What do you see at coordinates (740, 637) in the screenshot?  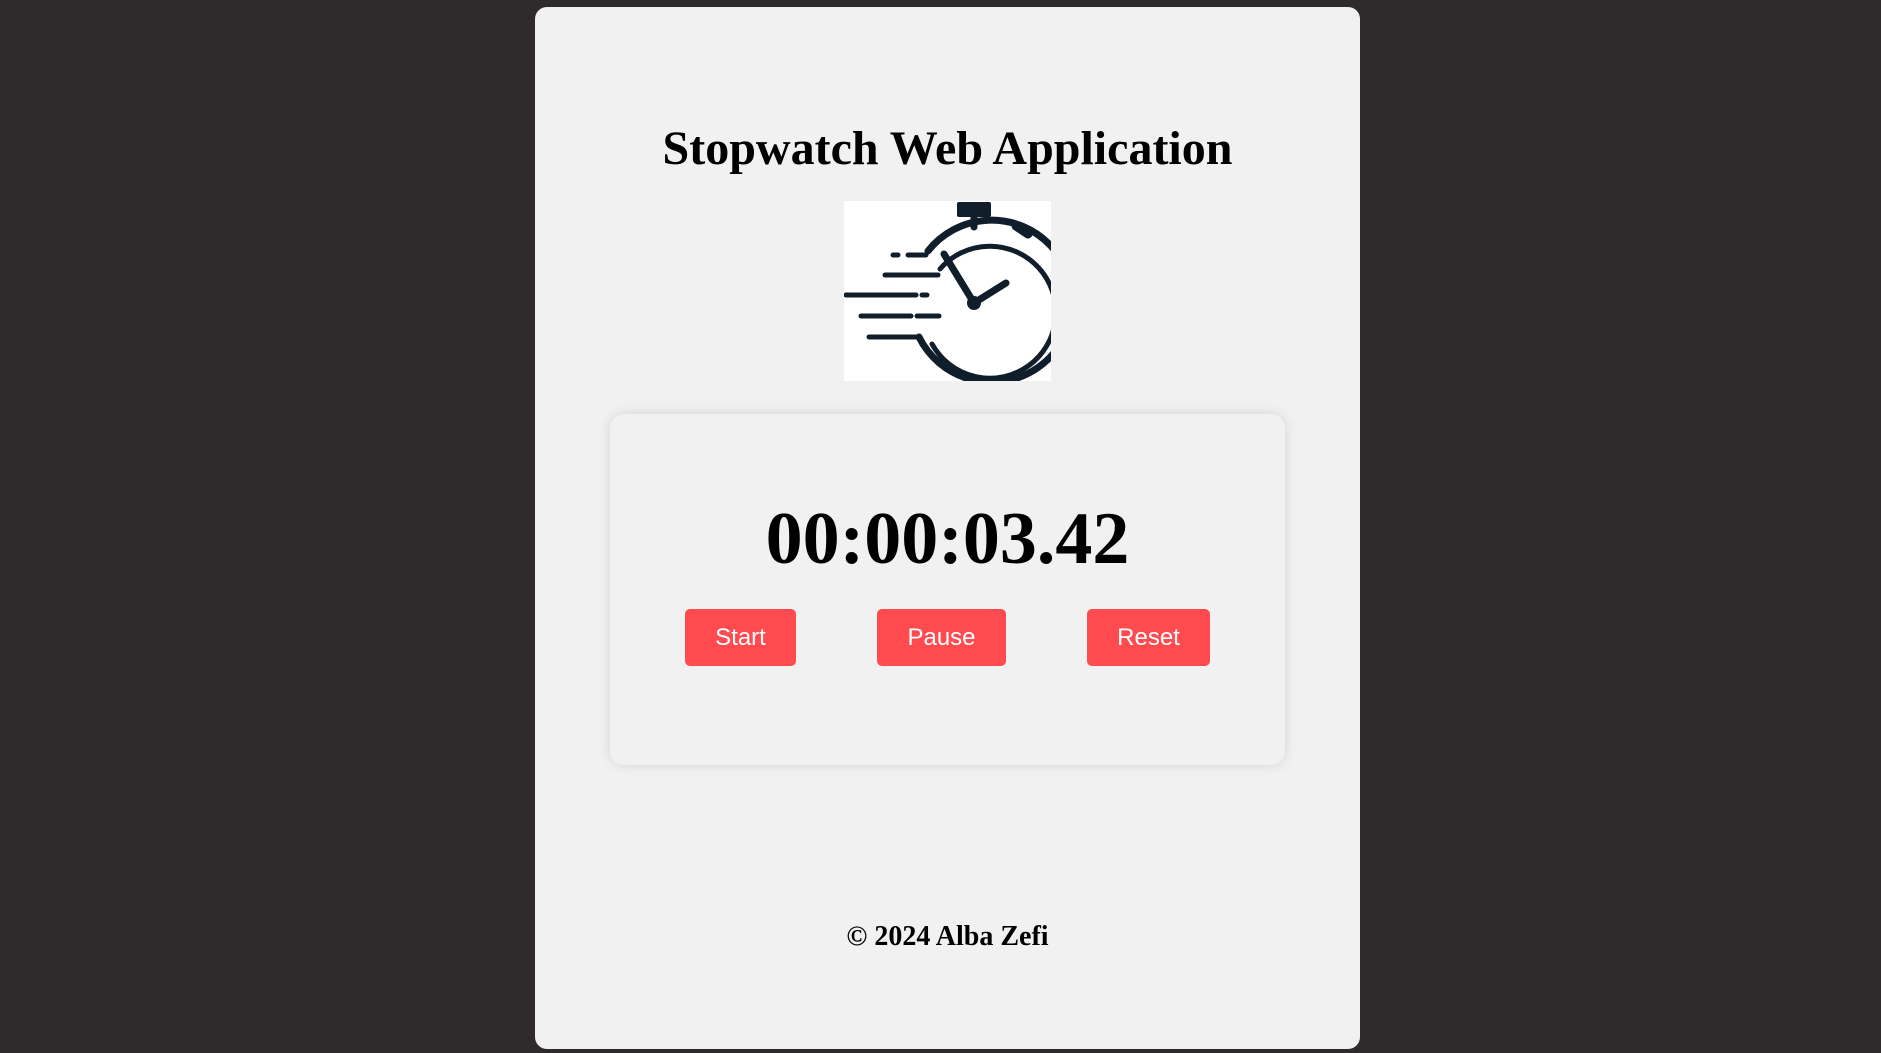 I see `start-button: Start` at bounding box center [740, 637].